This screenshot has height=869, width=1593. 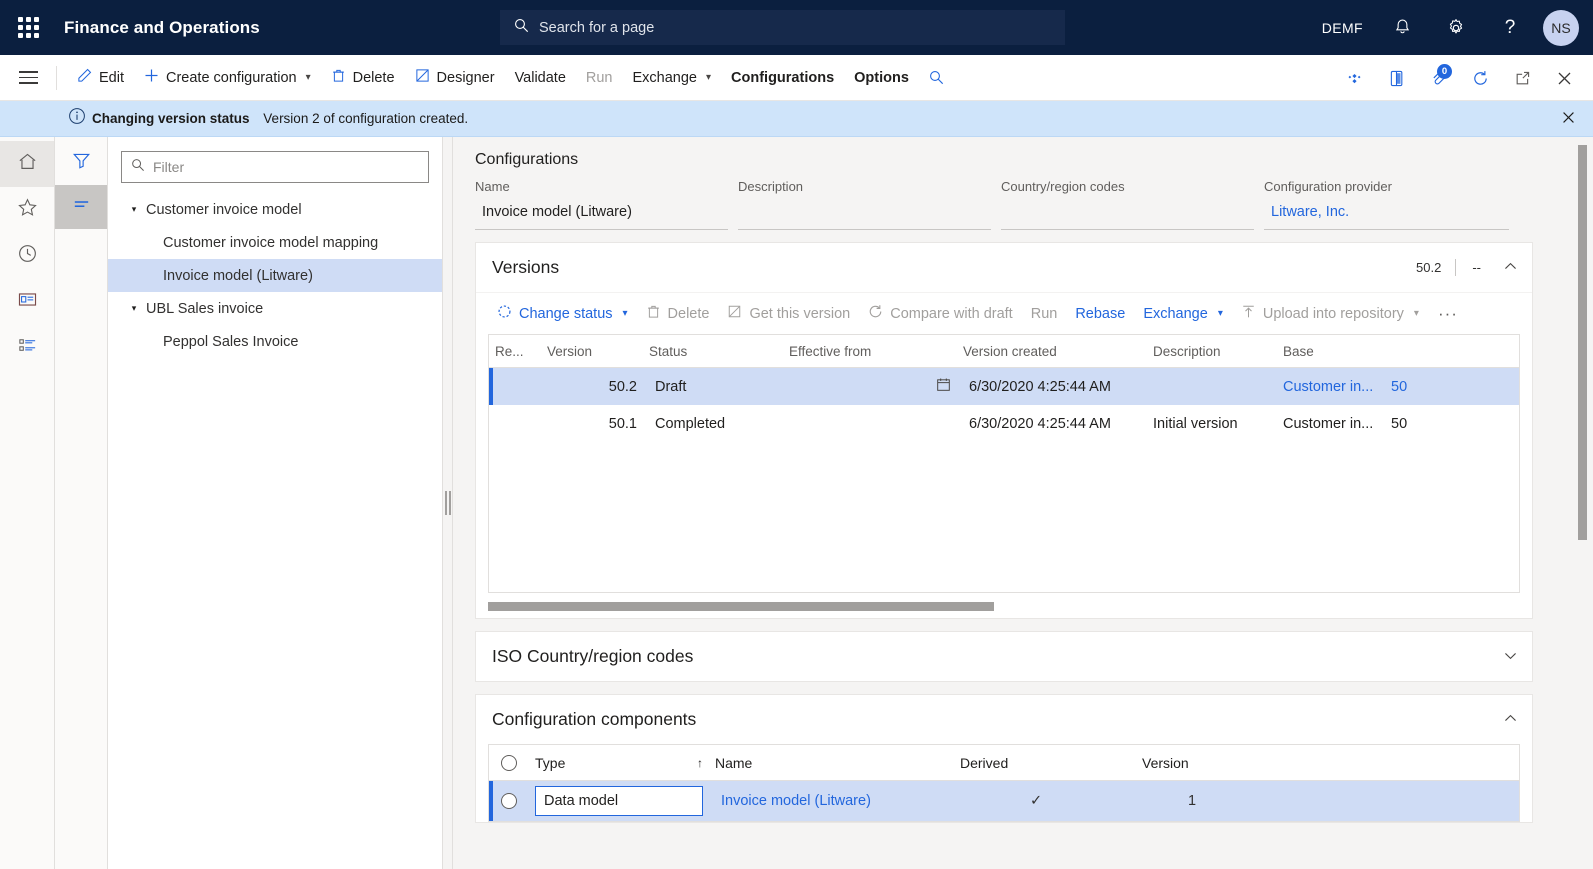 I want to click on create-configuration-button: Create configuration ▾, so click(x=227, y=78).